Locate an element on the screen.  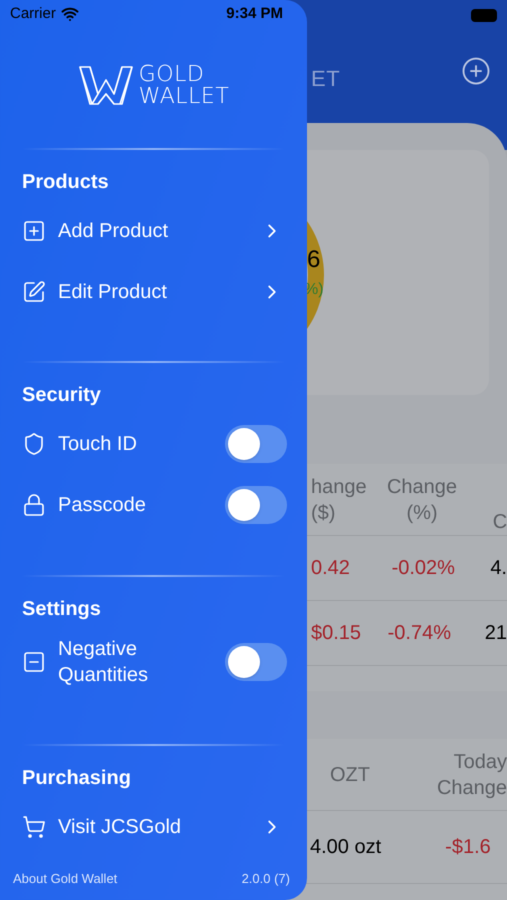
add-icon is located at coordinates (476, 71).